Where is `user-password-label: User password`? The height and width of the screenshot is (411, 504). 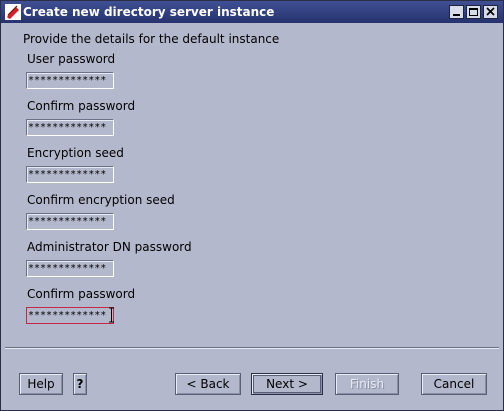
user-password-label: User password is located at coordinates (71, 59).